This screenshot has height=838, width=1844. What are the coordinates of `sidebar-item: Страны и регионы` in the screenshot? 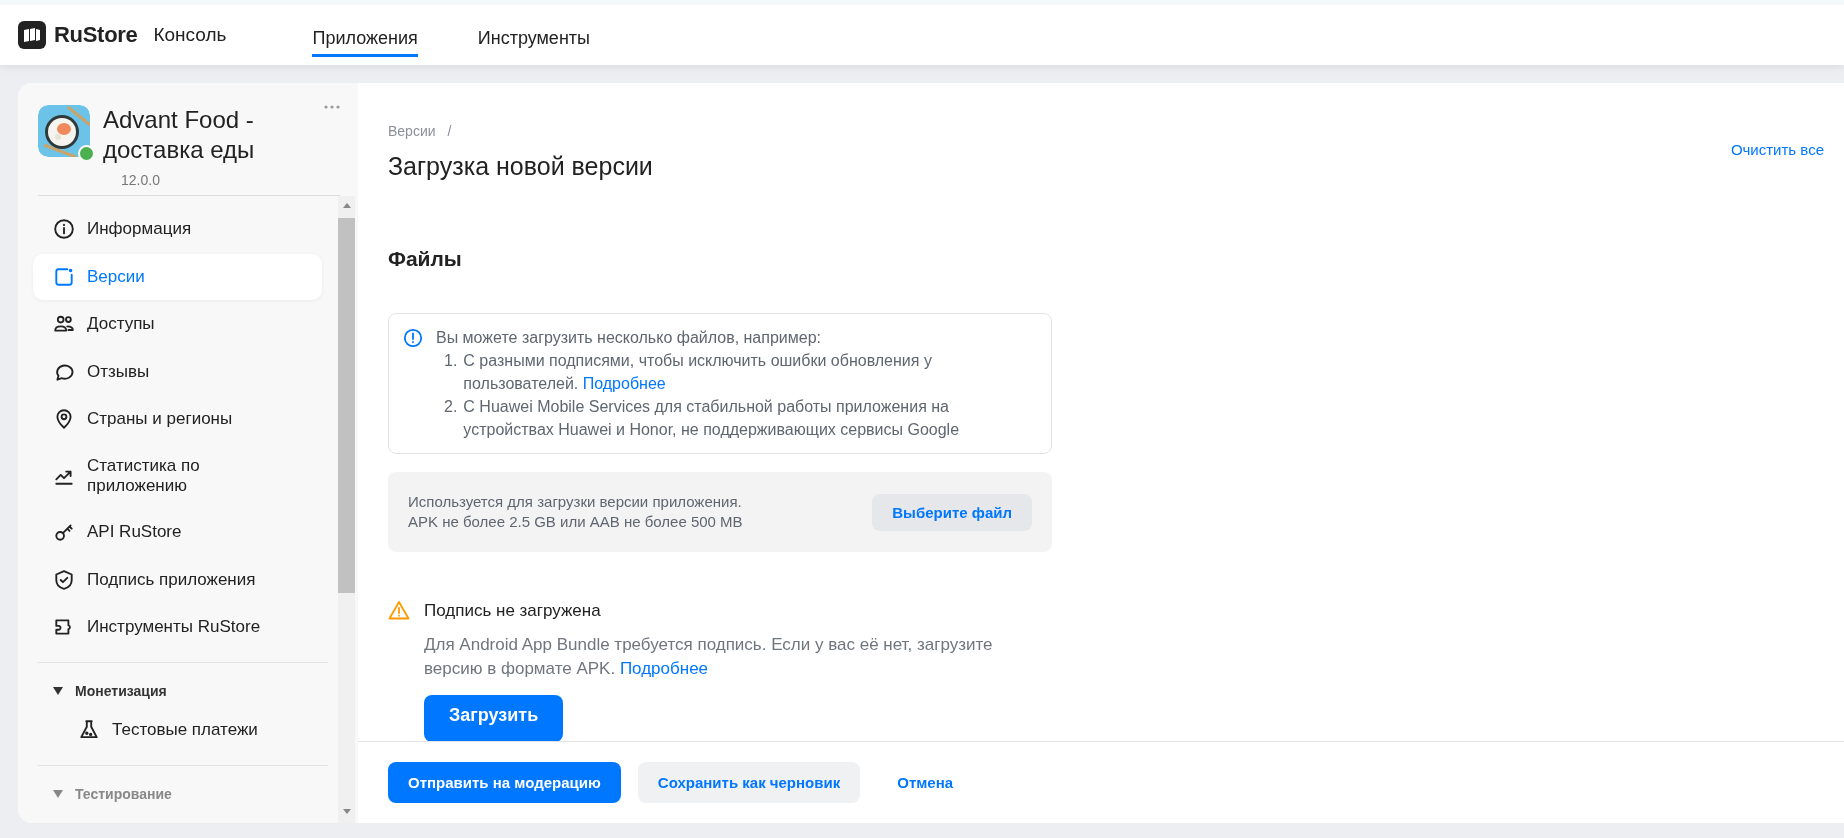 It's located at (177, 419).